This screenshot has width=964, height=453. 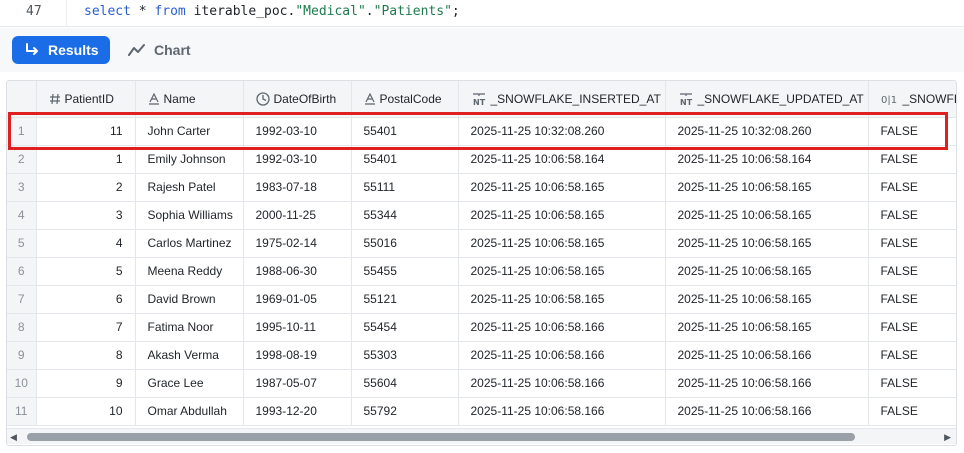 I want to click on cell-patientid: 1, so click(x=86, y=159).